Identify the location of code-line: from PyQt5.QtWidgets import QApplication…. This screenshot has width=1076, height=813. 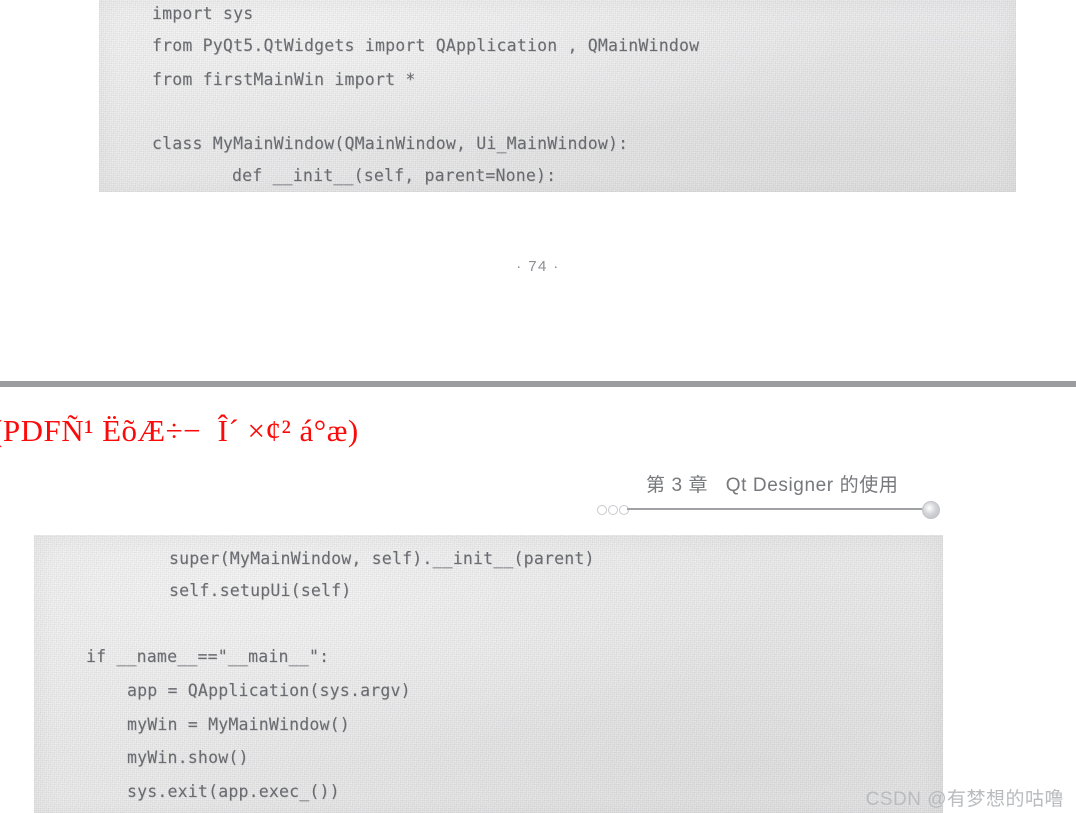
(426, 45).